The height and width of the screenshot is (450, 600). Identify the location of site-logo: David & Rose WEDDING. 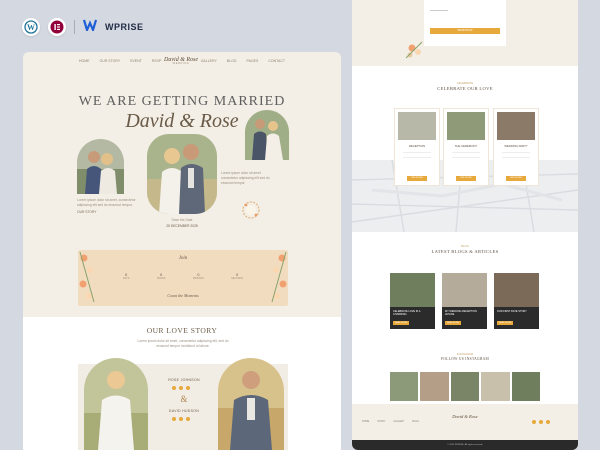
(181, 61).